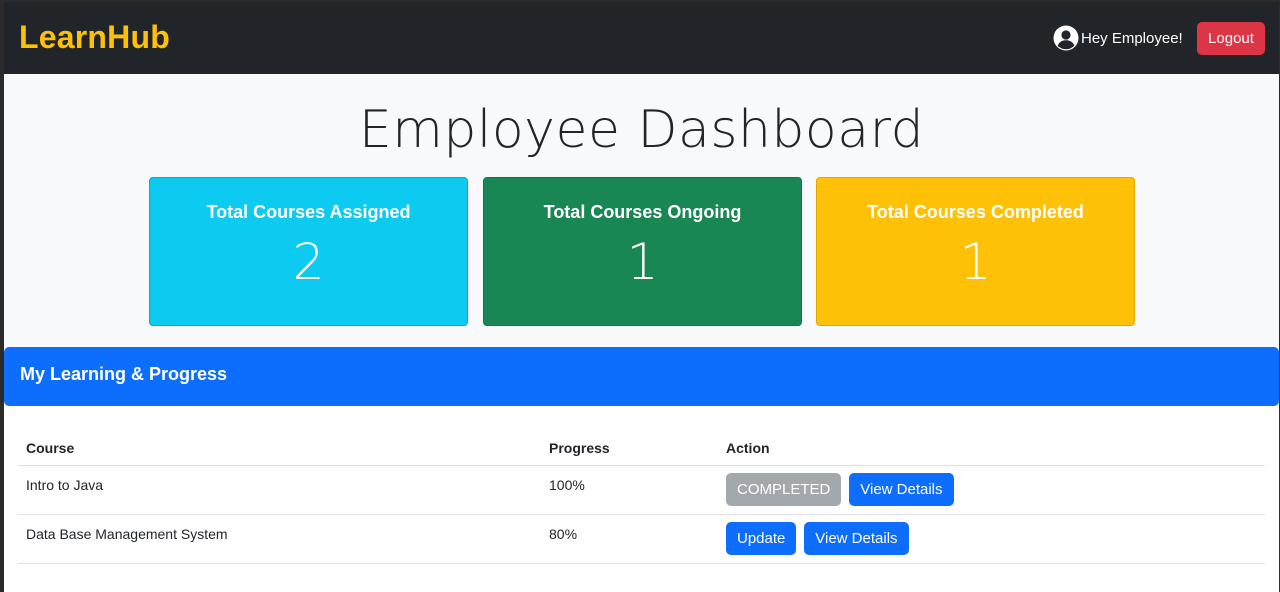 The image size is (1280, 592). What do you see at coordinates (761, 538) in the screenshot?
I see `update-button: Update` at bounding box center [761, 538].